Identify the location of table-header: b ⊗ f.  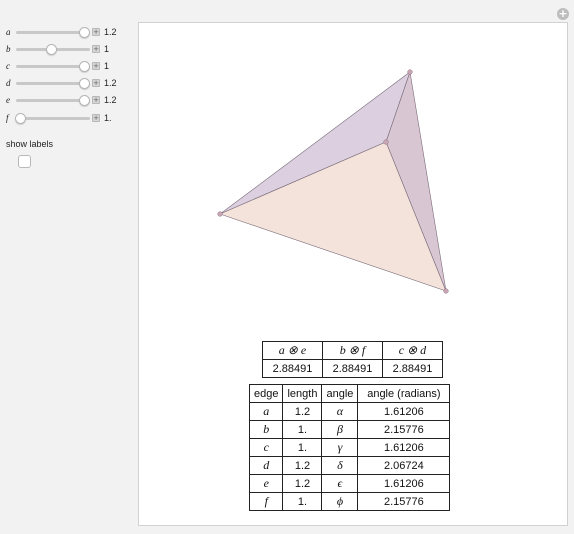
(352, 350).